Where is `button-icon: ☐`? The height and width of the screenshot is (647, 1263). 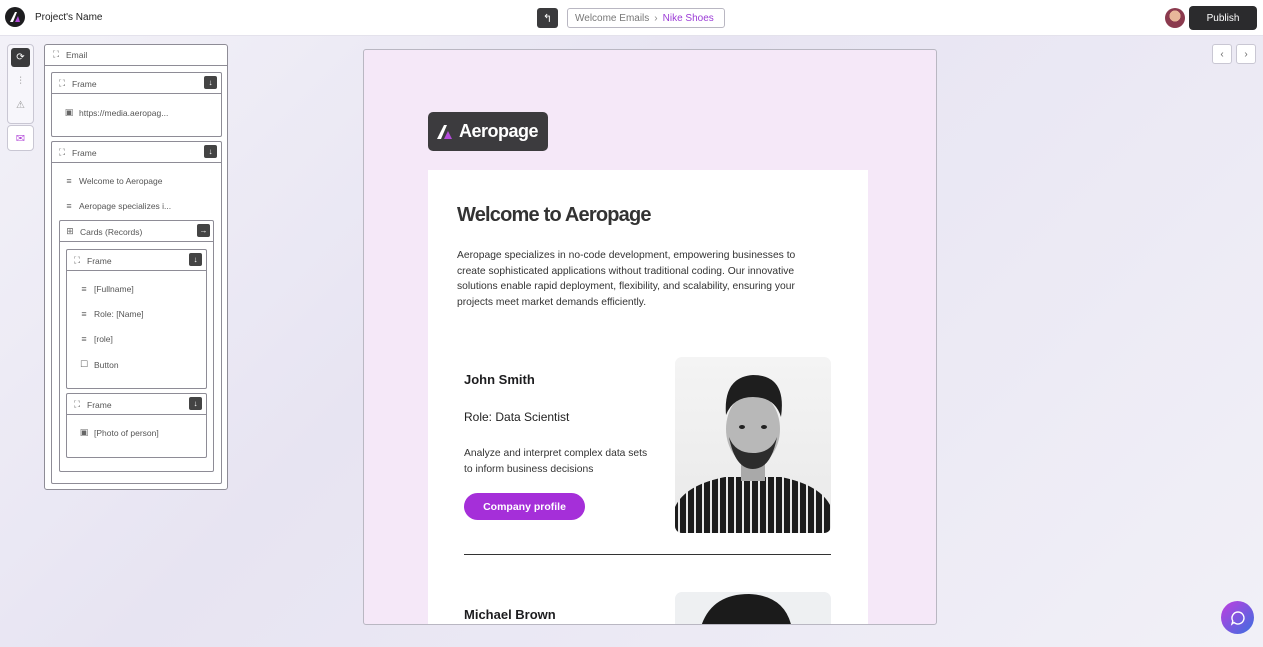 button-icon: ☐ is located at coordinates (84, 364).